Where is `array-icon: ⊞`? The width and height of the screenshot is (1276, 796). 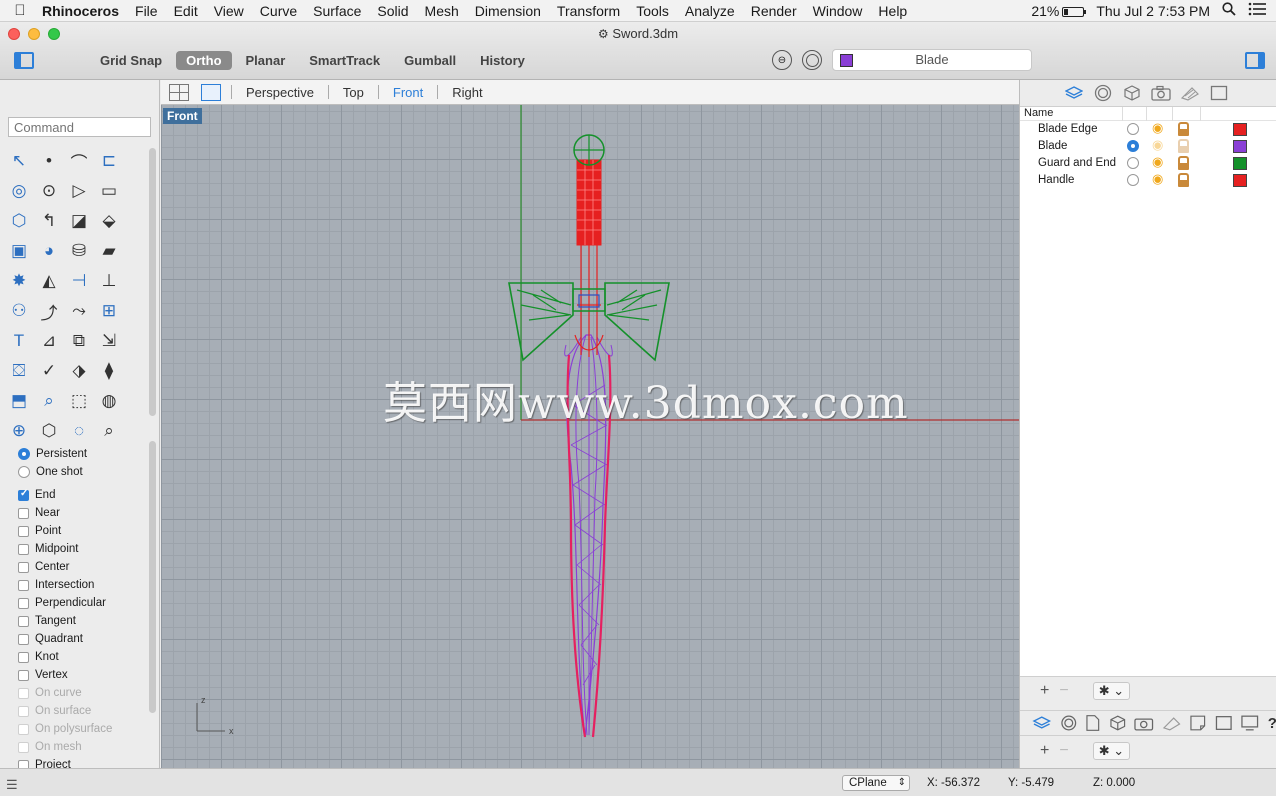
array-icon: ⊞ is located at coordinates (109, 311).